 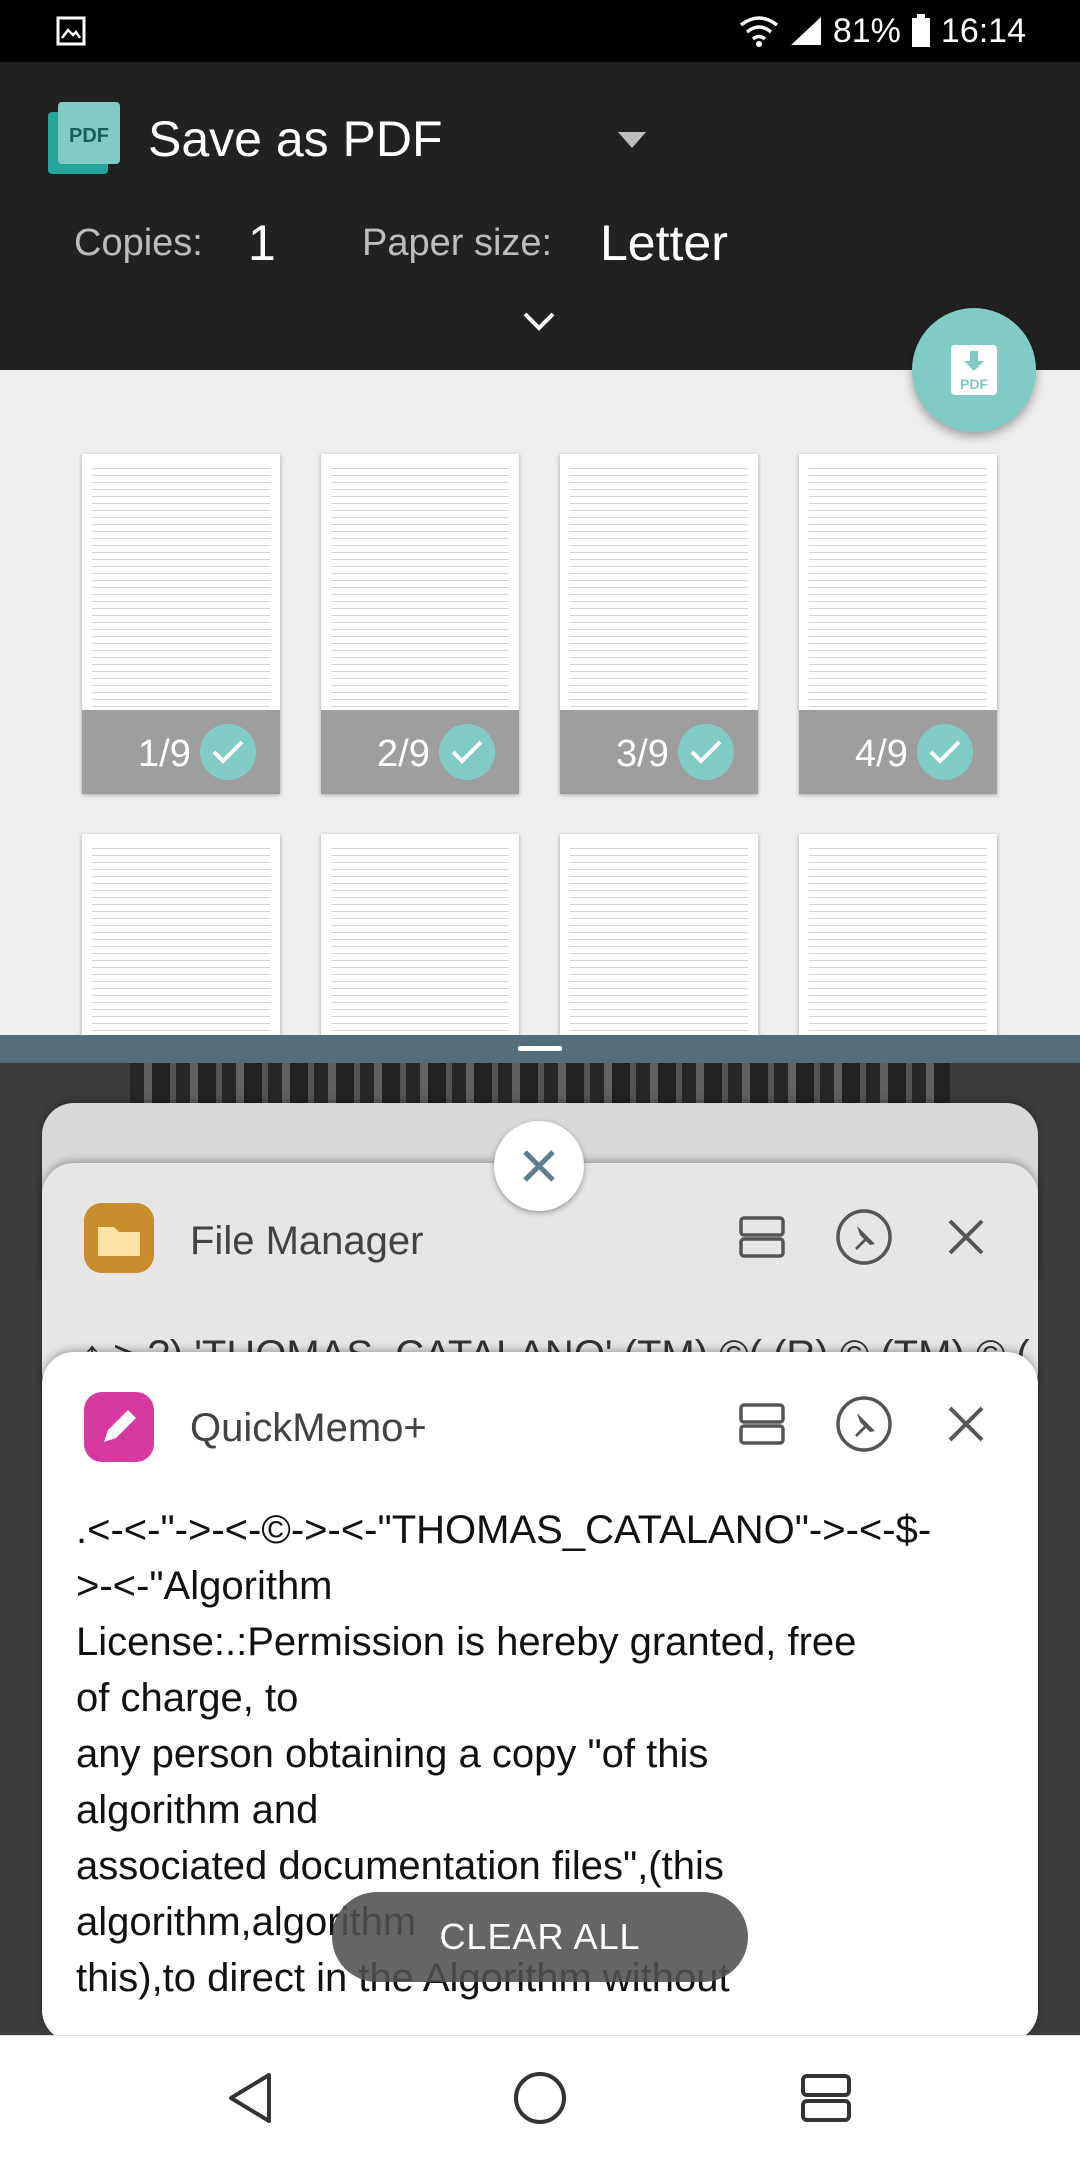 I want to click on status-bar: 81% 16:14, so click(x=540, y=31).